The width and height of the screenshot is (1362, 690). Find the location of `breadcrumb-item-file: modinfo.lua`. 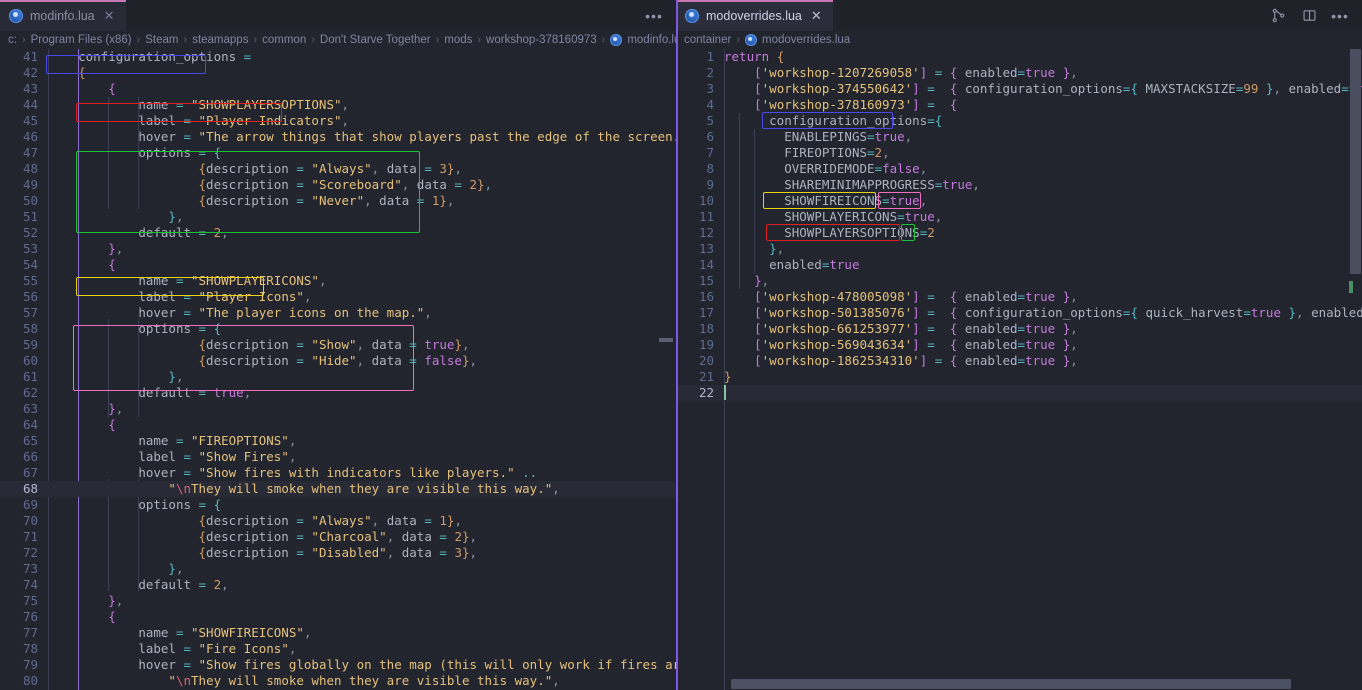

breadcrumb-item-file: modinfo.lua is located at coordinates (642, 40).